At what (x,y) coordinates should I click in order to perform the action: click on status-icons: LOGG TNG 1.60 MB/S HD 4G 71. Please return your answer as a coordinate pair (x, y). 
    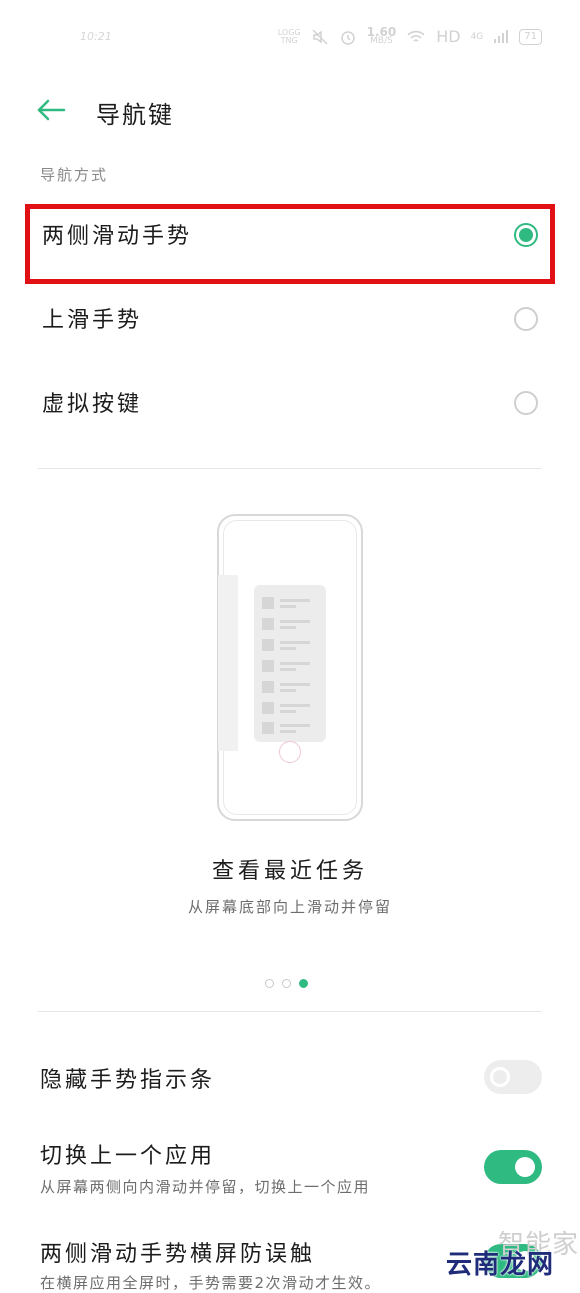
    Looking at the image, I should click on (409, 36).